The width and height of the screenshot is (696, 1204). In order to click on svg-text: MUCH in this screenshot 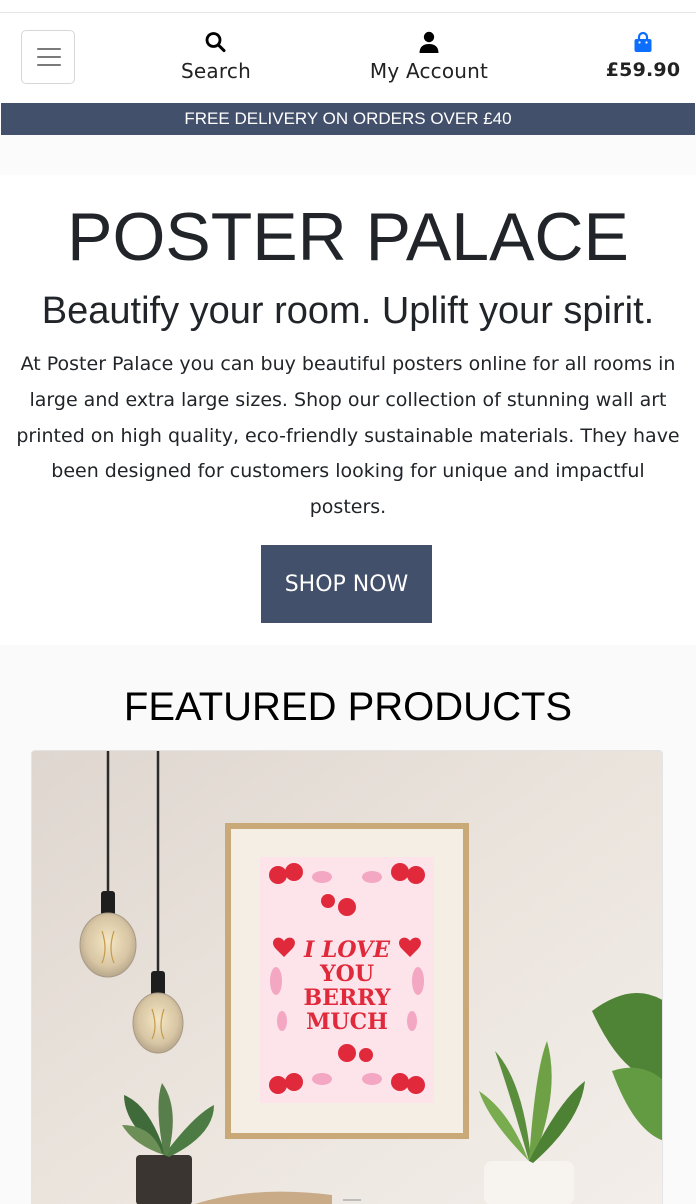, I will do `click(347, 1022)`.